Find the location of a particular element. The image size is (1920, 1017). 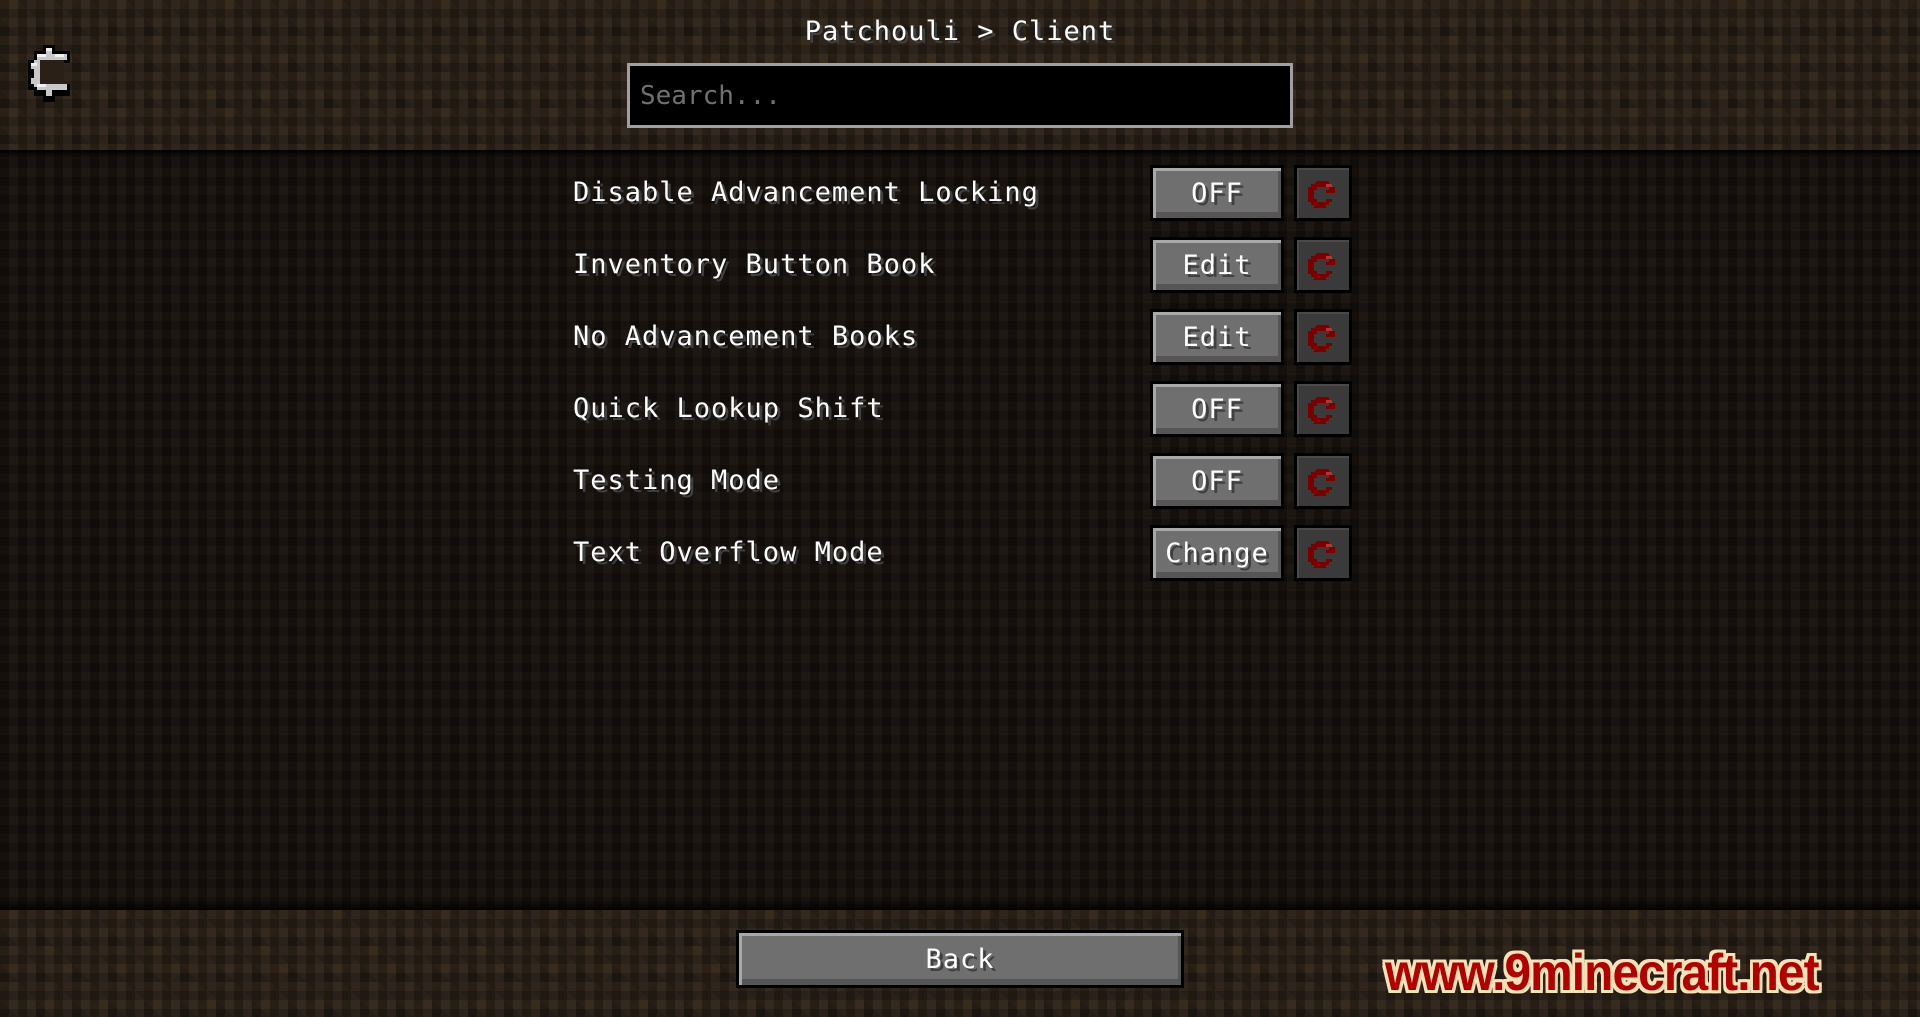

setting-label: No Advancement Books is located at coordinates (746, 336).